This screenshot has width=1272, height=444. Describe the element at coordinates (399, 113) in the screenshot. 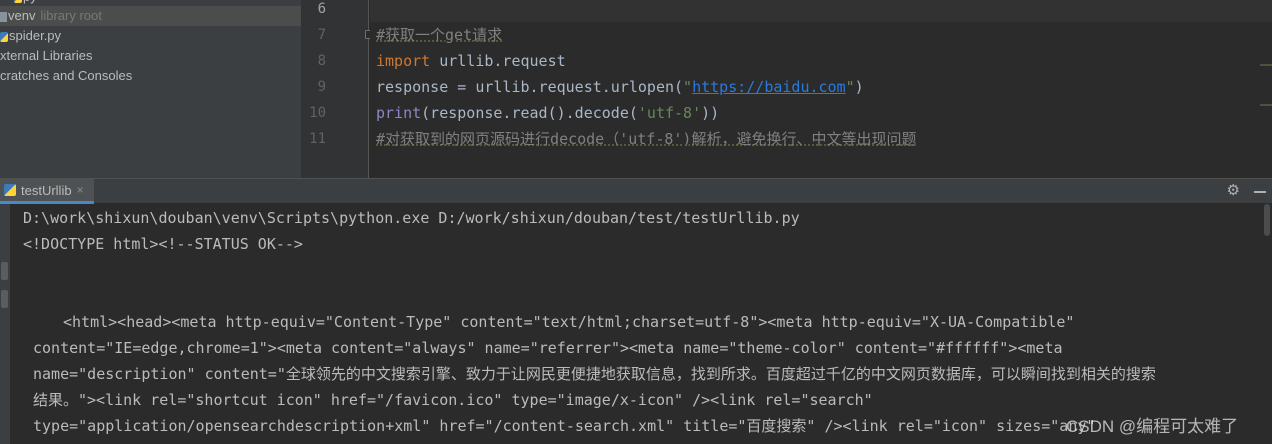

I see `builtin-function: print` at that location.